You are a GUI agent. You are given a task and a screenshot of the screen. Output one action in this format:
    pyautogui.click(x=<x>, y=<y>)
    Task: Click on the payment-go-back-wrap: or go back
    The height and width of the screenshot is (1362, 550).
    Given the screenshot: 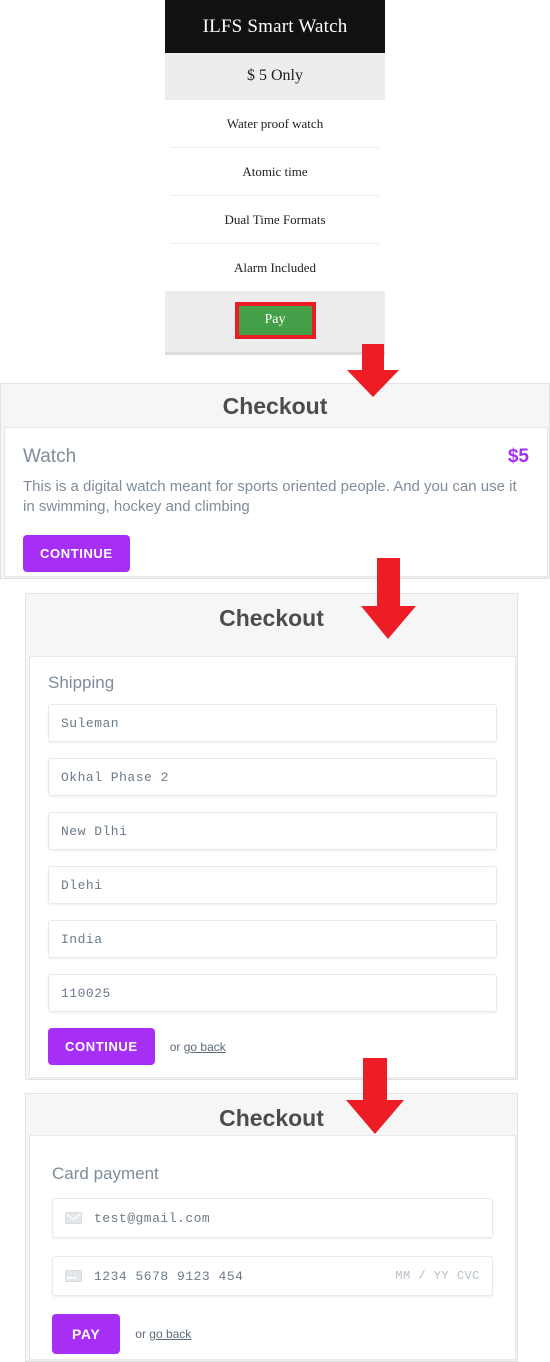 What is the action you would take?
    pyautogui.click(x=163, y=1334)
    